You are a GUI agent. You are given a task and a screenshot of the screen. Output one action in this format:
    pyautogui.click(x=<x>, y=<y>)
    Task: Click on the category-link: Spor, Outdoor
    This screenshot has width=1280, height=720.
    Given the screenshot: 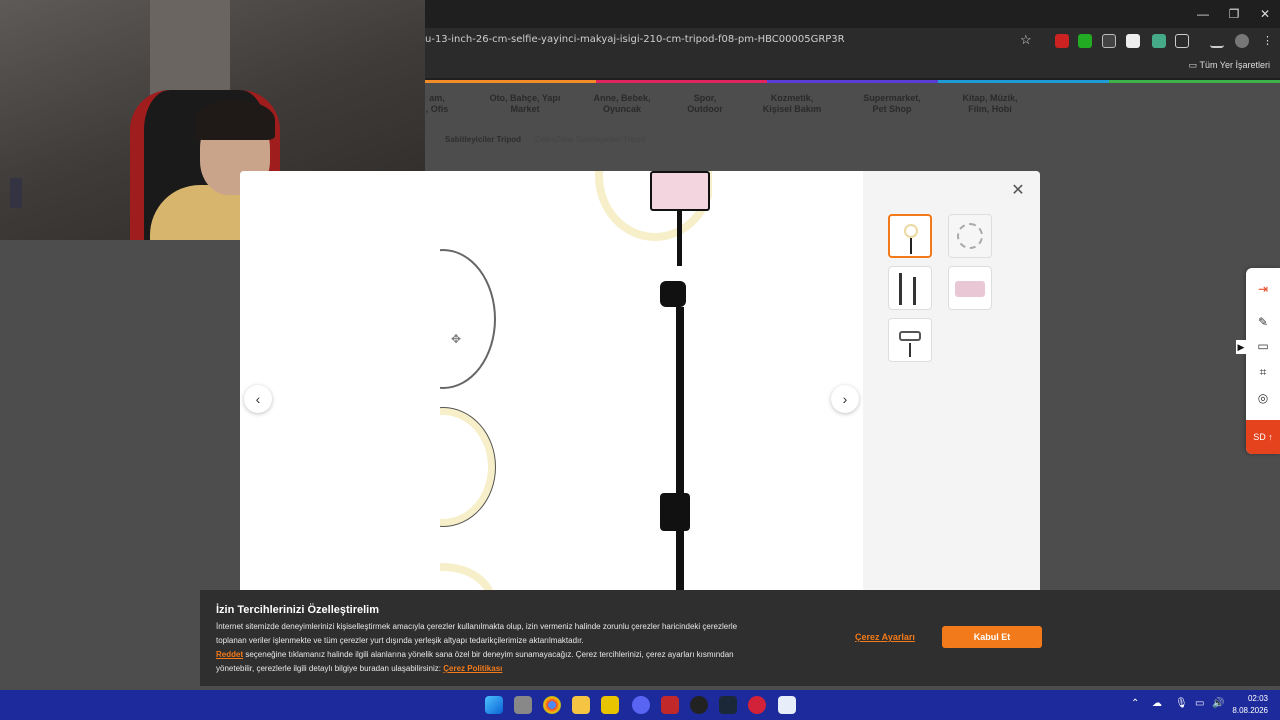 What is the action you would take?
    pyautogui.click(x=705, y=104)
    